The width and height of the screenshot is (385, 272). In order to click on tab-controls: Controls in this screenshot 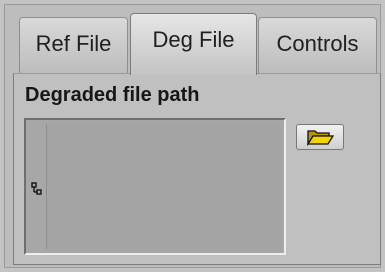, I will do `click(317, 45)`.